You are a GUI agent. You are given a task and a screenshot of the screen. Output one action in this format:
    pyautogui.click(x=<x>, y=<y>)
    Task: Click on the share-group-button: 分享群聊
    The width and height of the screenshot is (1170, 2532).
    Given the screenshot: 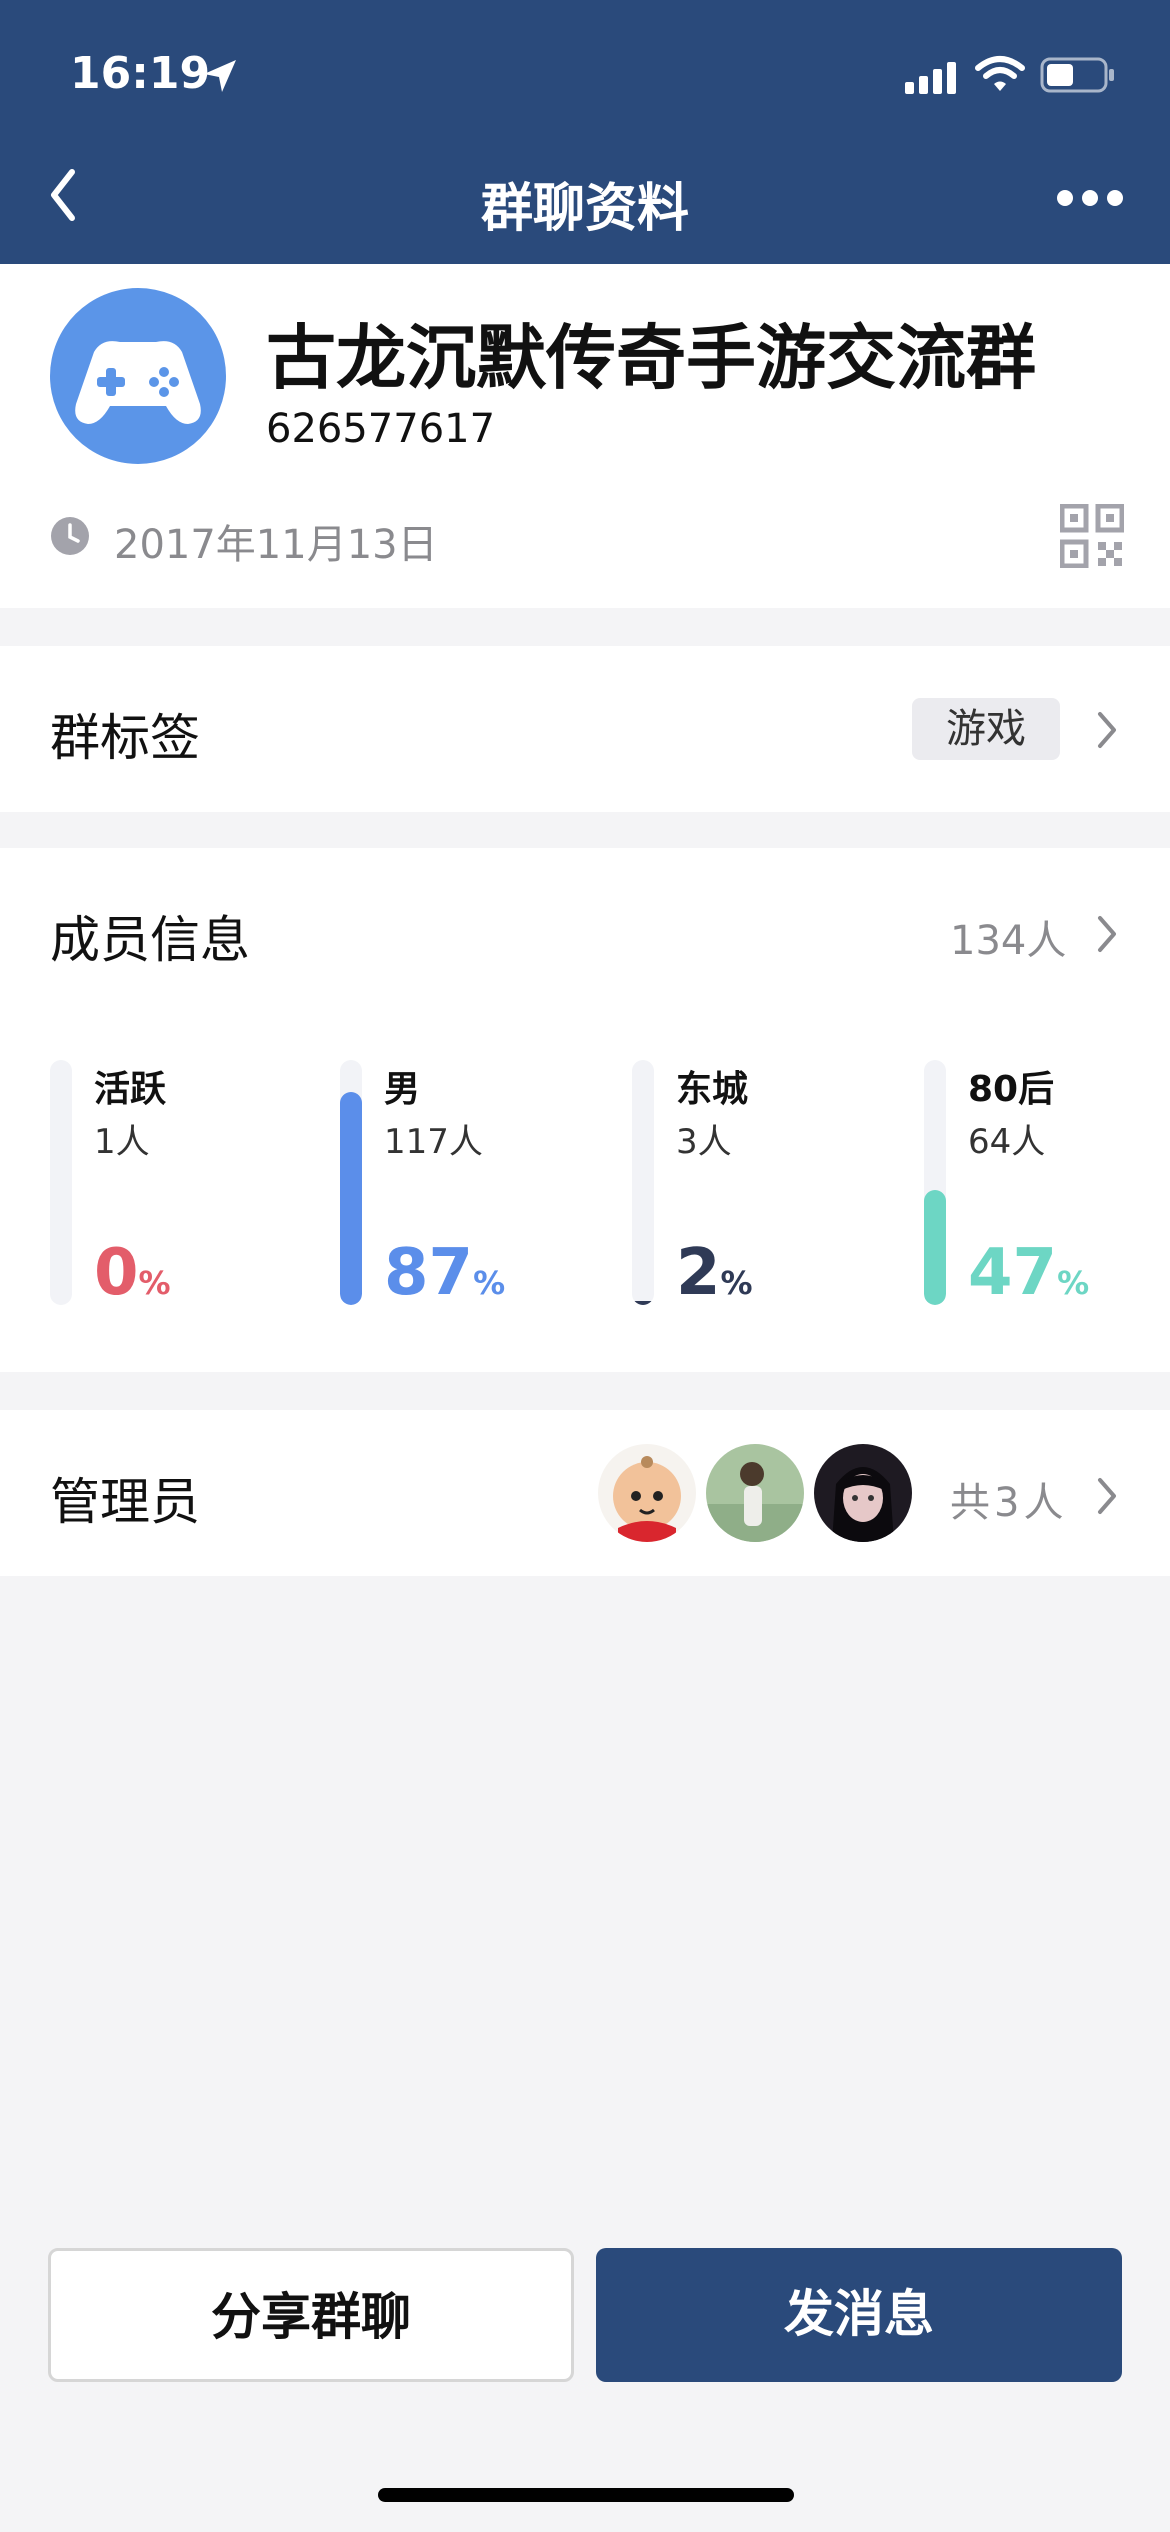 What is the action you would take?
    pyautogui.click(x=311, y=2315)
    